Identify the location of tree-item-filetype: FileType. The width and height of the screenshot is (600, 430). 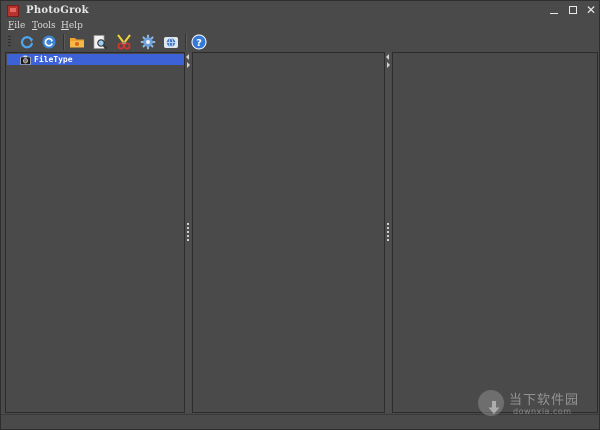
(95, 59).